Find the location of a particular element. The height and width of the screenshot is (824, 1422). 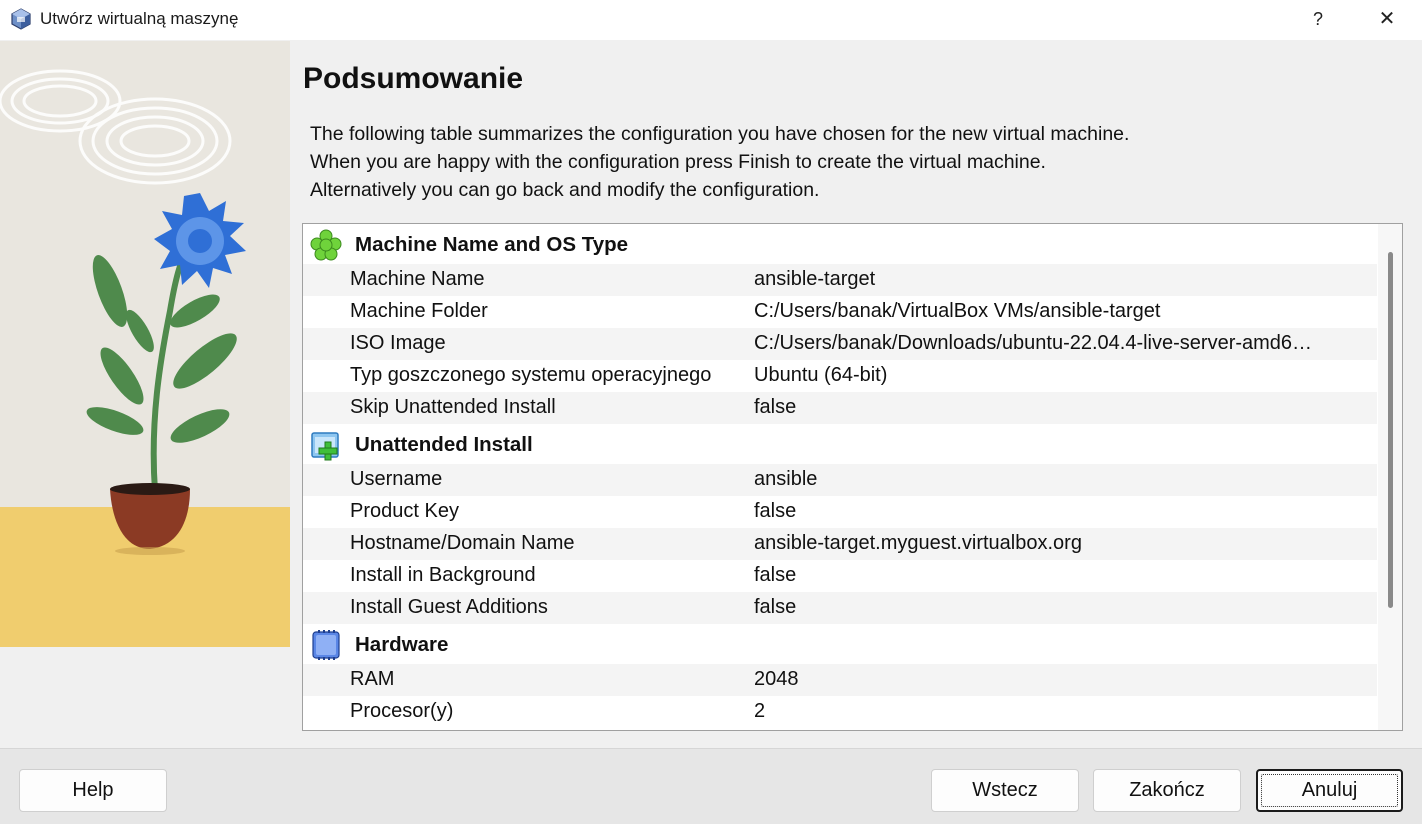

hardware-chip-icon is located at coordinates (326, 645).